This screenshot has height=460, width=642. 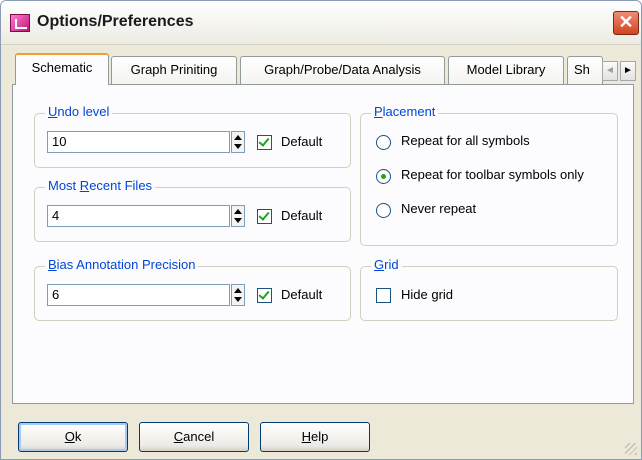 I want to click on undo-default-checkbox, so click(x=264, y=142).